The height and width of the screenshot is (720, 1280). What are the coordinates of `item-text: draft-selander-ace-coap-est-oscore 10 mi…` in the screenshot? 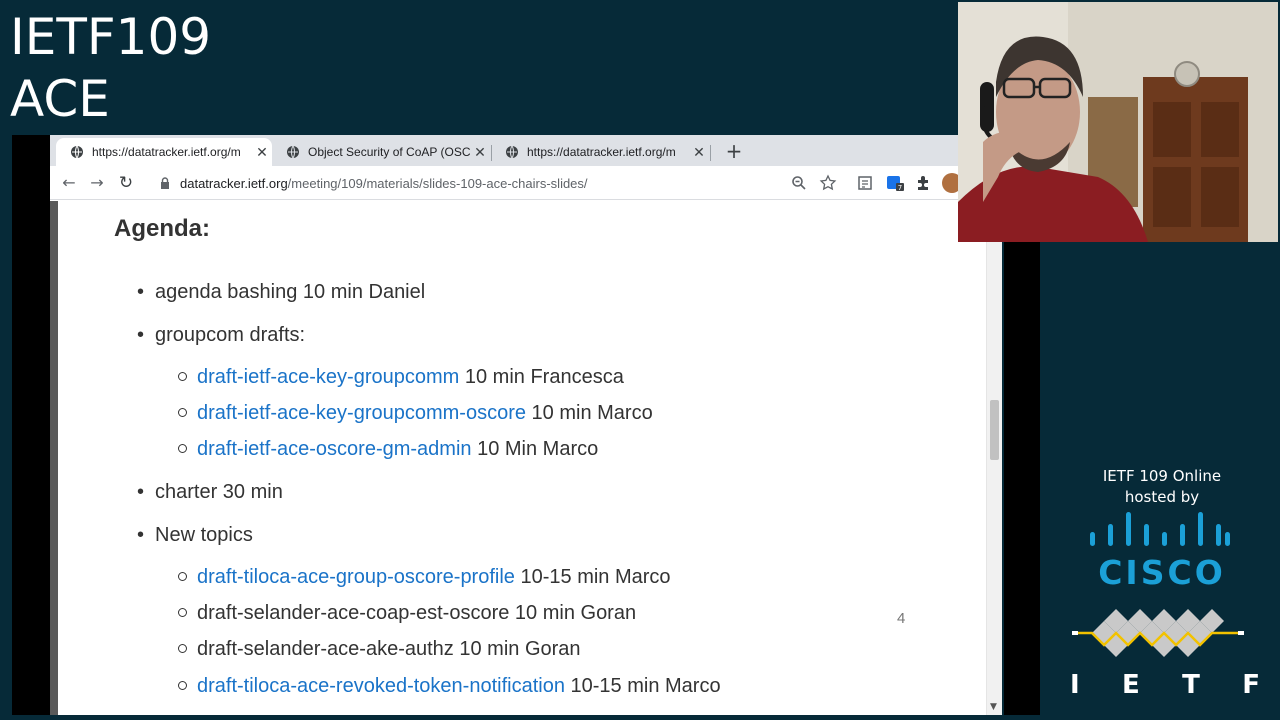 It's located at (417, 613).